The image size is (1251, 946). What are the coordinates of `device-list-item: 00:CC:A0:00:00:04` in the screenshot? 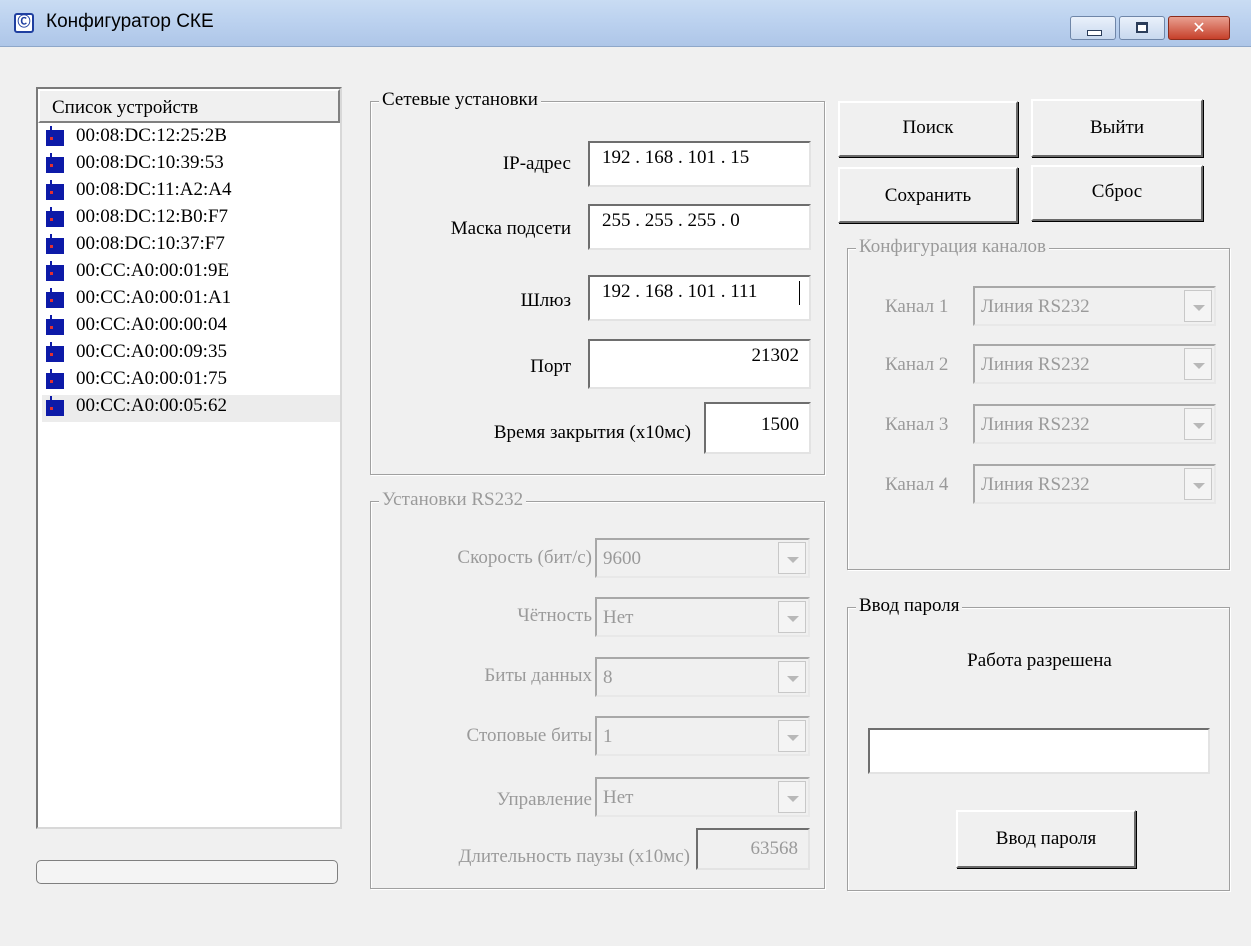 It's located at (191, 327).